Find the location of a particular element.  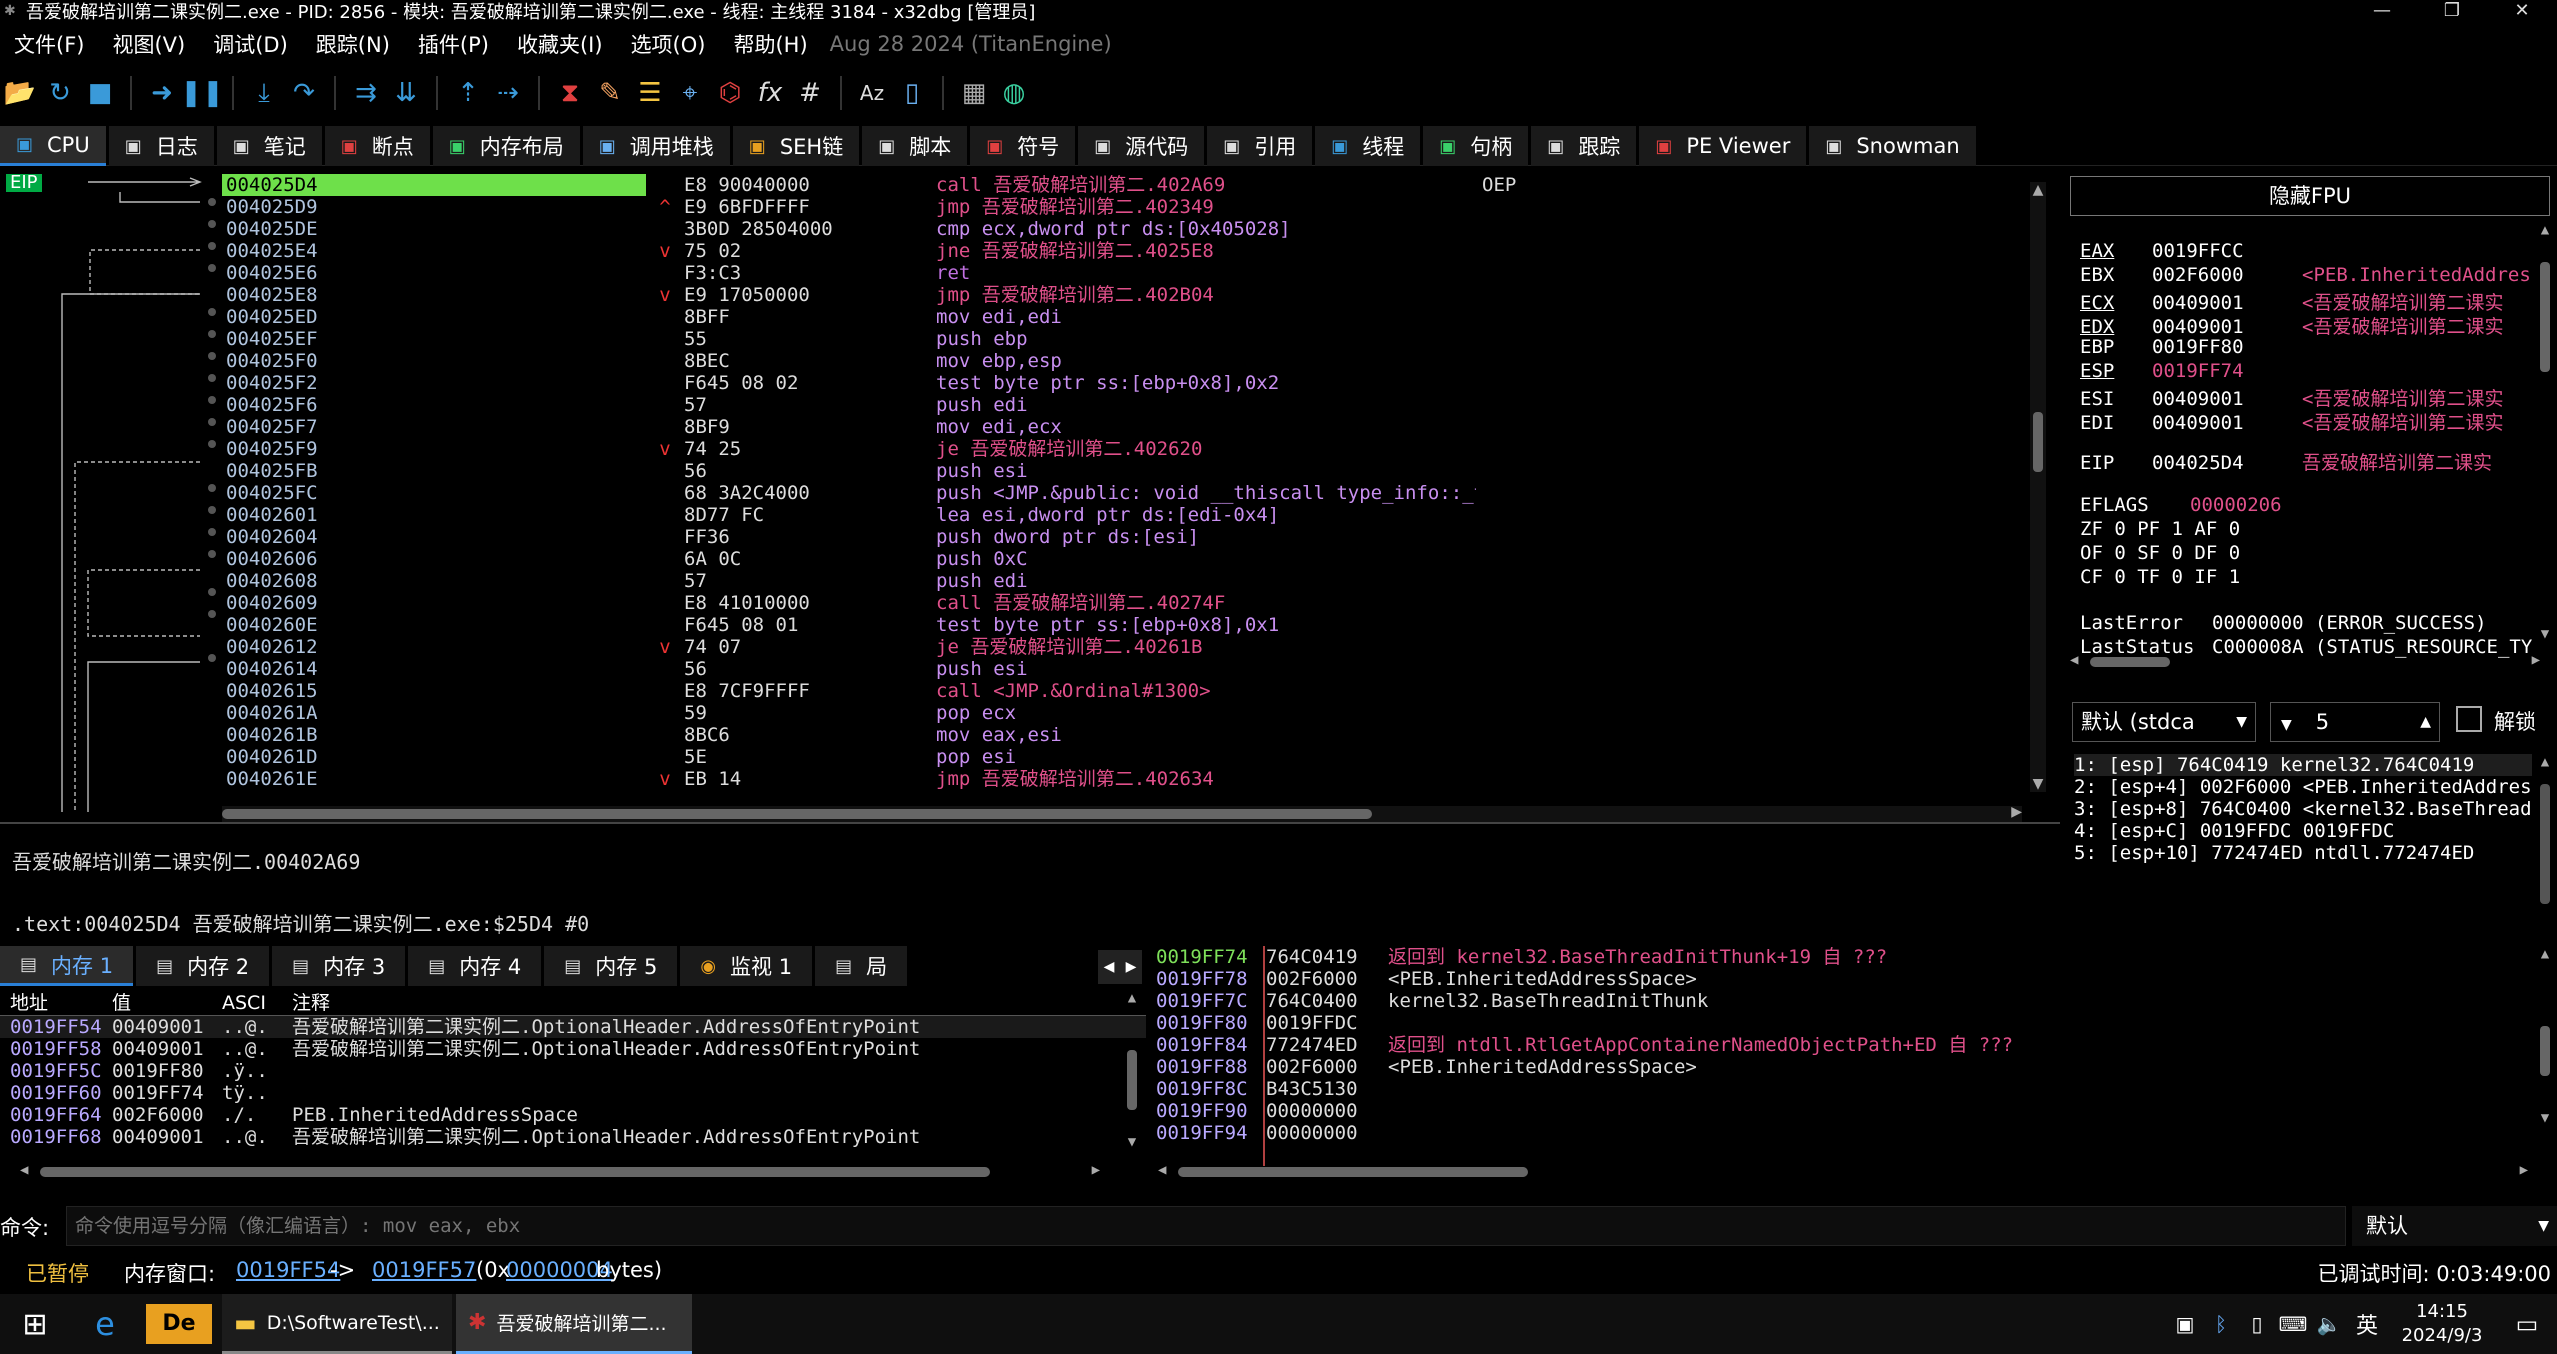

command-input is located at coordinates (1206, 1226).